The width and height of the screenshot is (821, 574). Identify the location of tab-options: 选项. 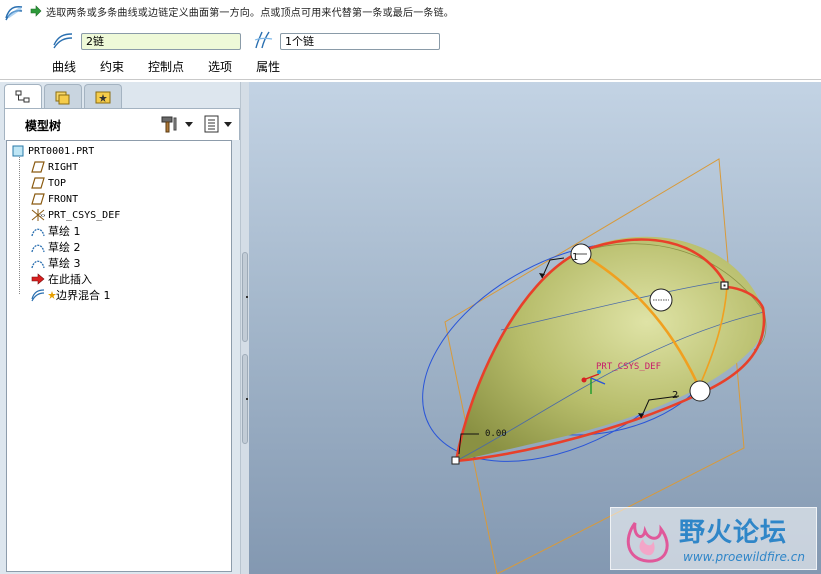
(220, 66).